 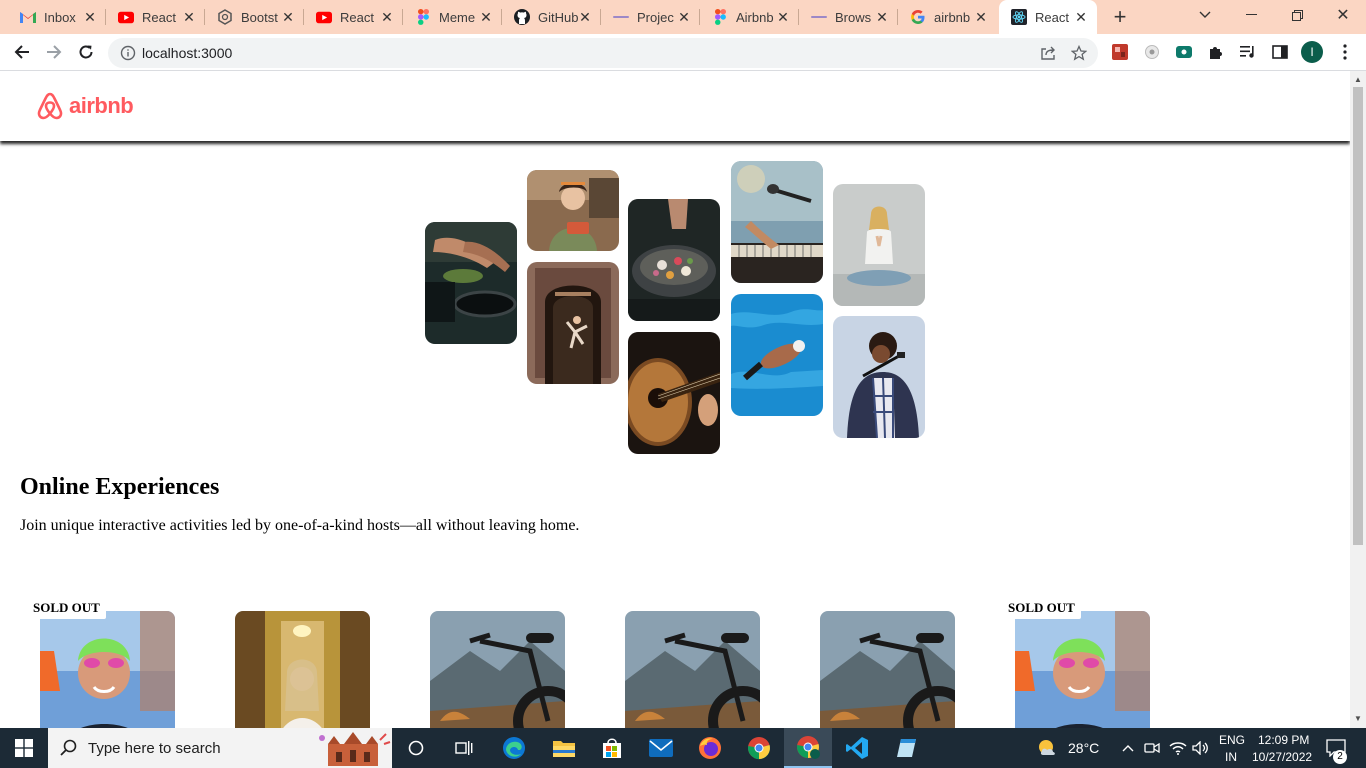 What do you see at coordinates (1280, 52) in the screenshot?
I see `side-panel-icon` at bounding box center [1280, 52].